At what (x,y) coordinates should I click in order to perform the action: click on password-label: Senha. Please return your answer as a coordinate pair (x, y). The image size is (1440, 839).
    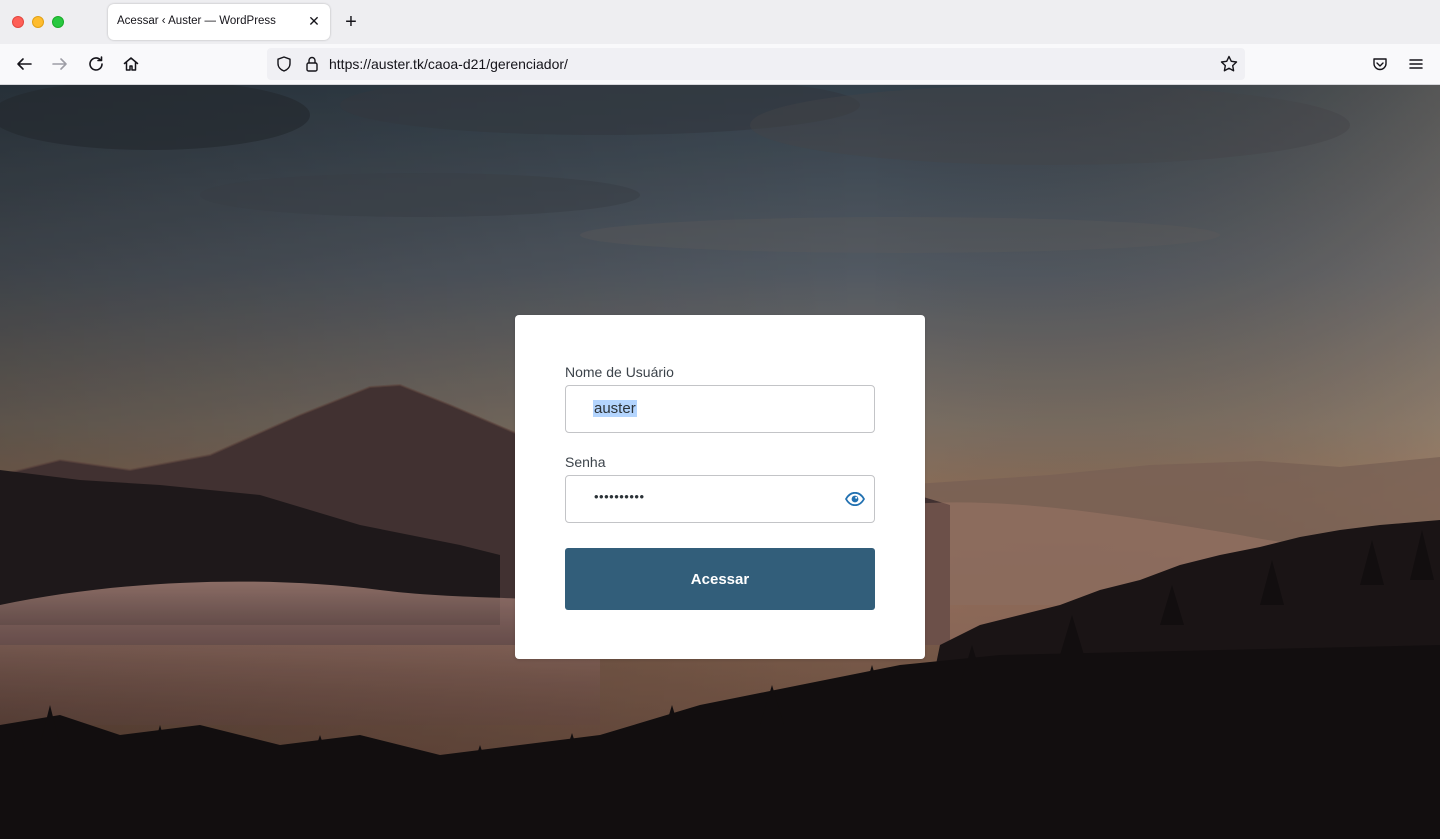
    Looking at the image, I should click on (585, 462).